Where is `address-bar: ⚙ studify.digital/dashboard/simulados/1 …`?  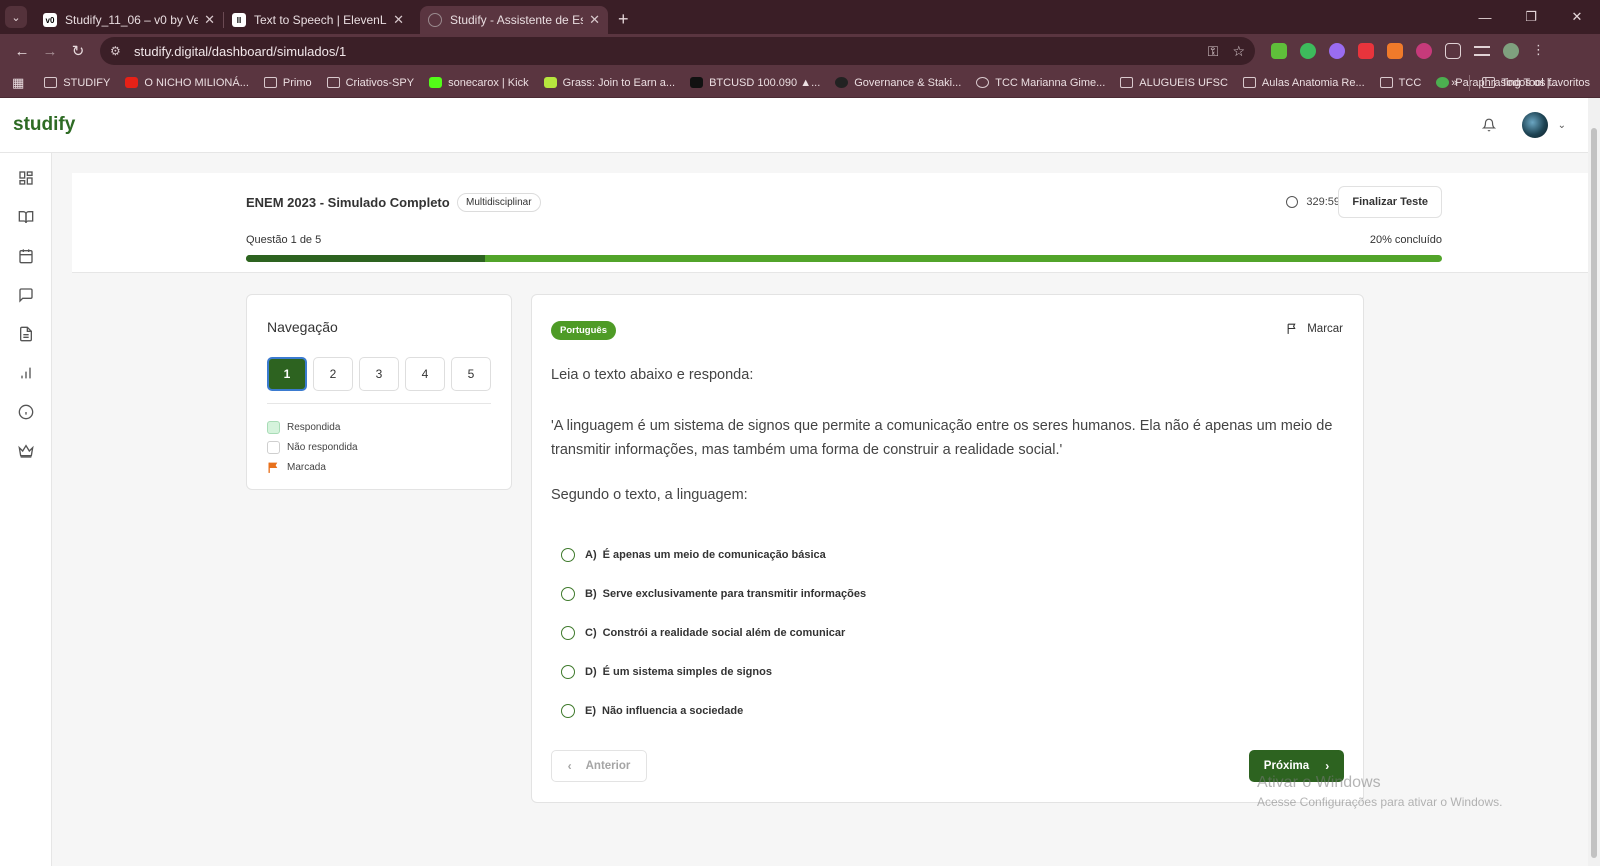
address-bar: ⚙ studify.digital/dashboard/simulados/1 … is located at coordinates (677, 51).